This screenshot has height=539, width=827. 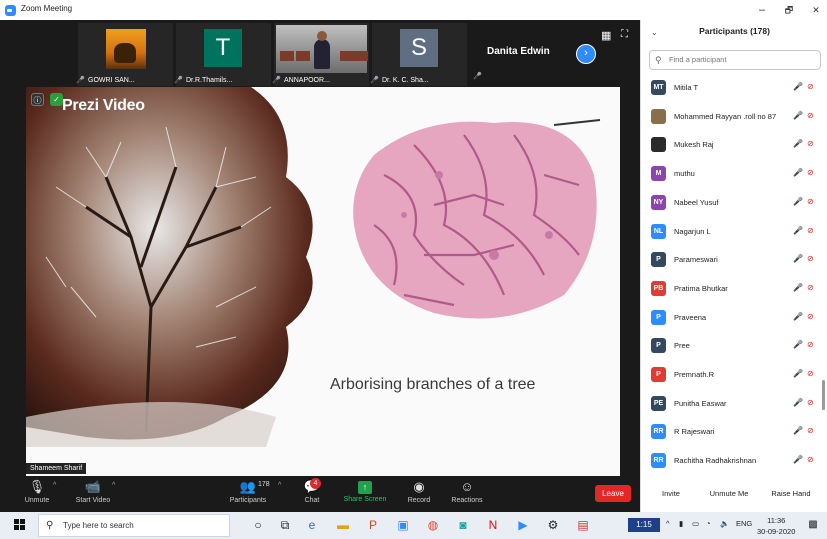 What do you see at coordinates (816, 10) in the screenshot?
I see `close-button: ✕` at bounding box center [816, 10].